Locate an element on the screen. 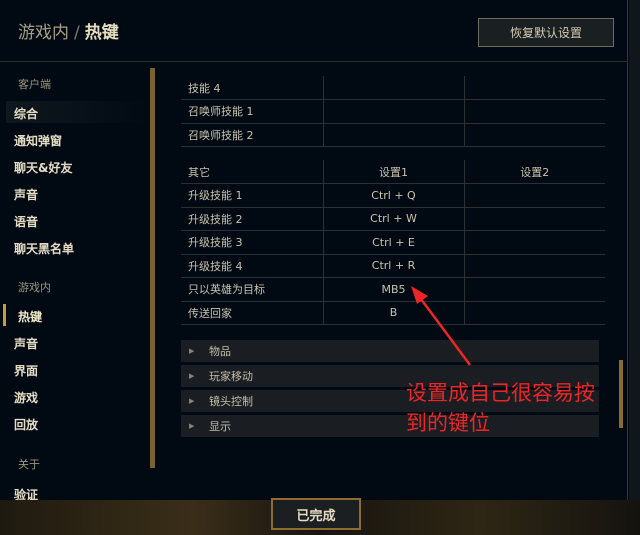  annotation-arrow is located at coordinates (441, 326).